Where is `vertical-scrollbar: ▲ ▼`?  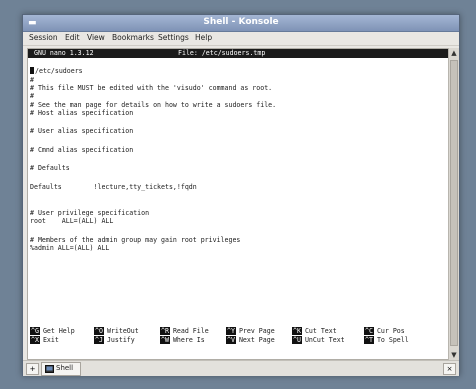
vertical-scrollbar: ▲ ▼ is located at coordinates (453, 204).